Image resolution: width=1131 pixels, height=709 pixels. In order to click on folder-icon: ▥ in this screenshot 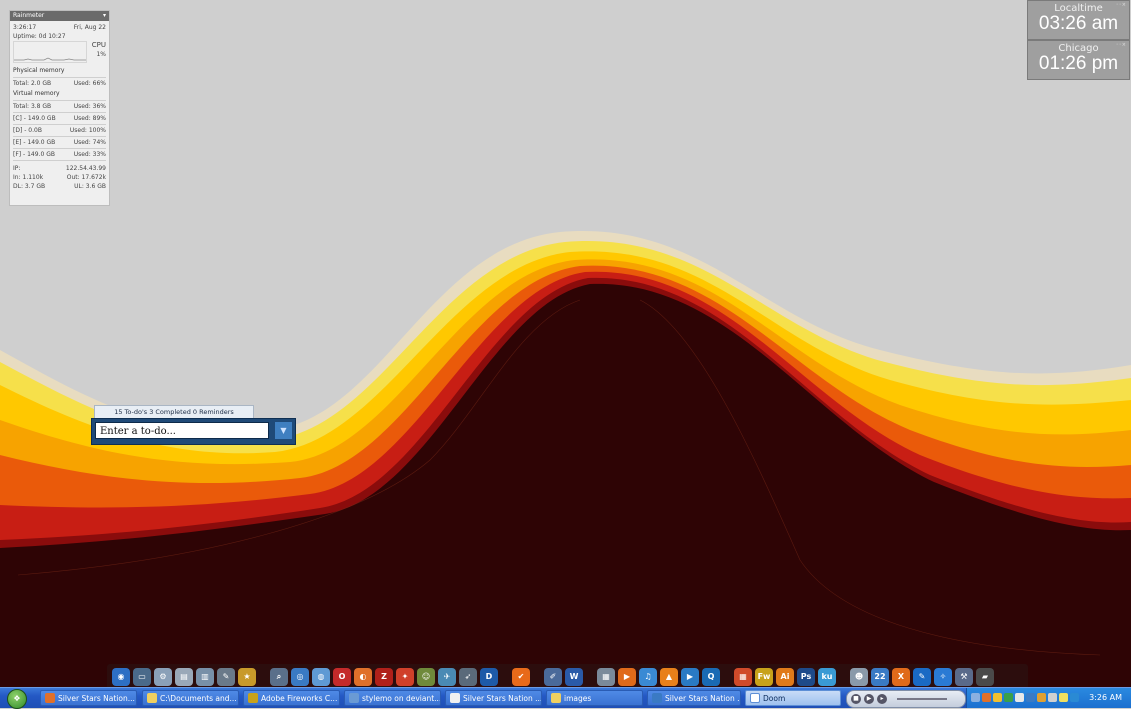, I will do `click(205, 677)`.